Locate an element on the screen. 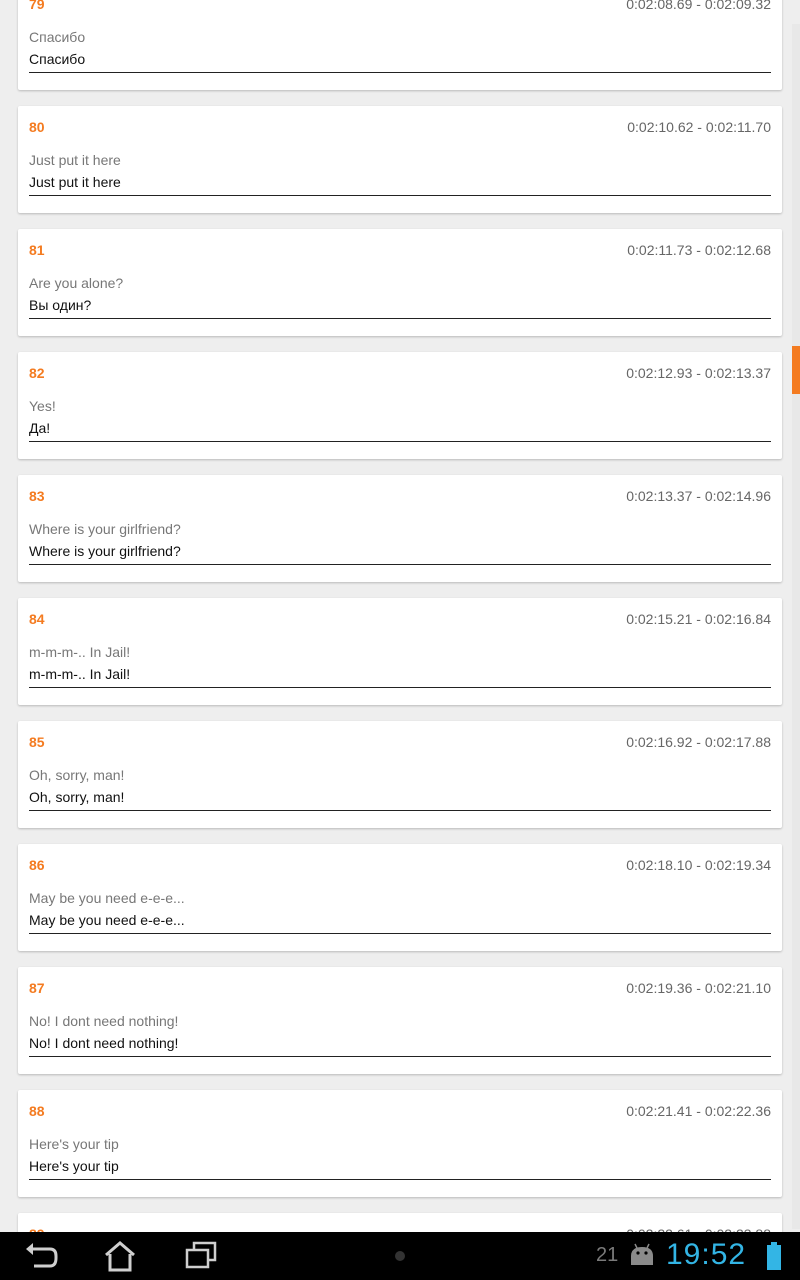 The width and height of the screenshot is (800, 1280). subtitle-number: 87 is located at coordinates (37, 988).